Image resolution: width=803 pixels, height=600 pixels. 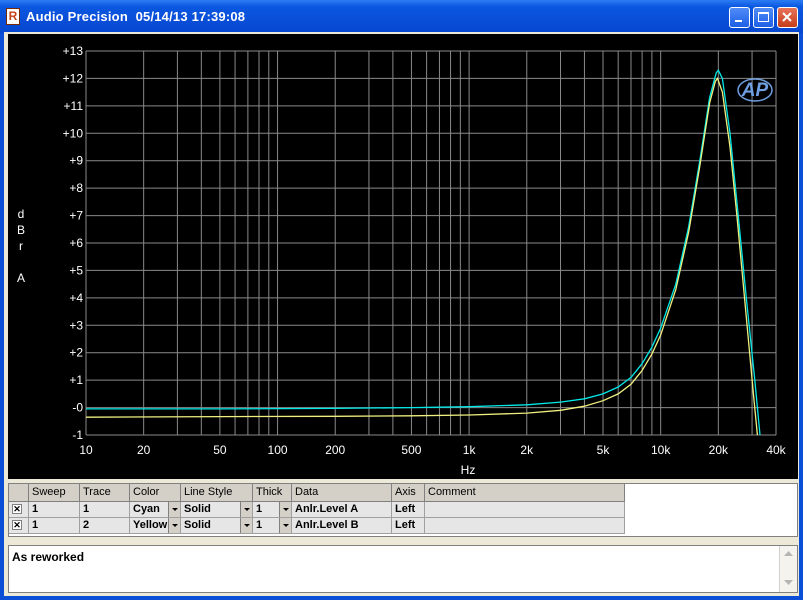 I want to click on minimize-button, so click(x=739, y=17).